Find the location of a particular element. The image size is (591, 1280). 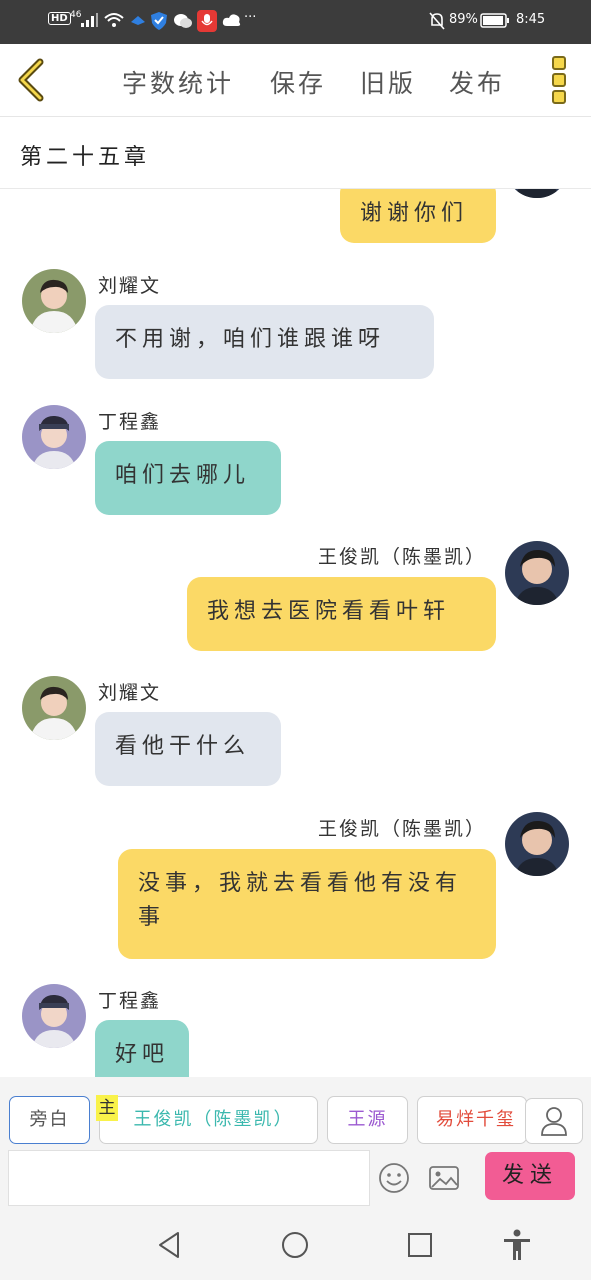

accessibility-icon is located at coordinates (517, 1244).